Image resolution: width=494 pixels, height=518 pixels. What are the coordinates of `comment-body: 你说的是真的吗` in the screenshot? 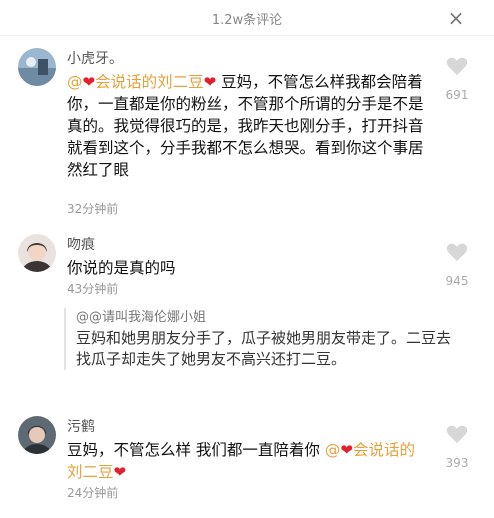 It's located at (121, 268).